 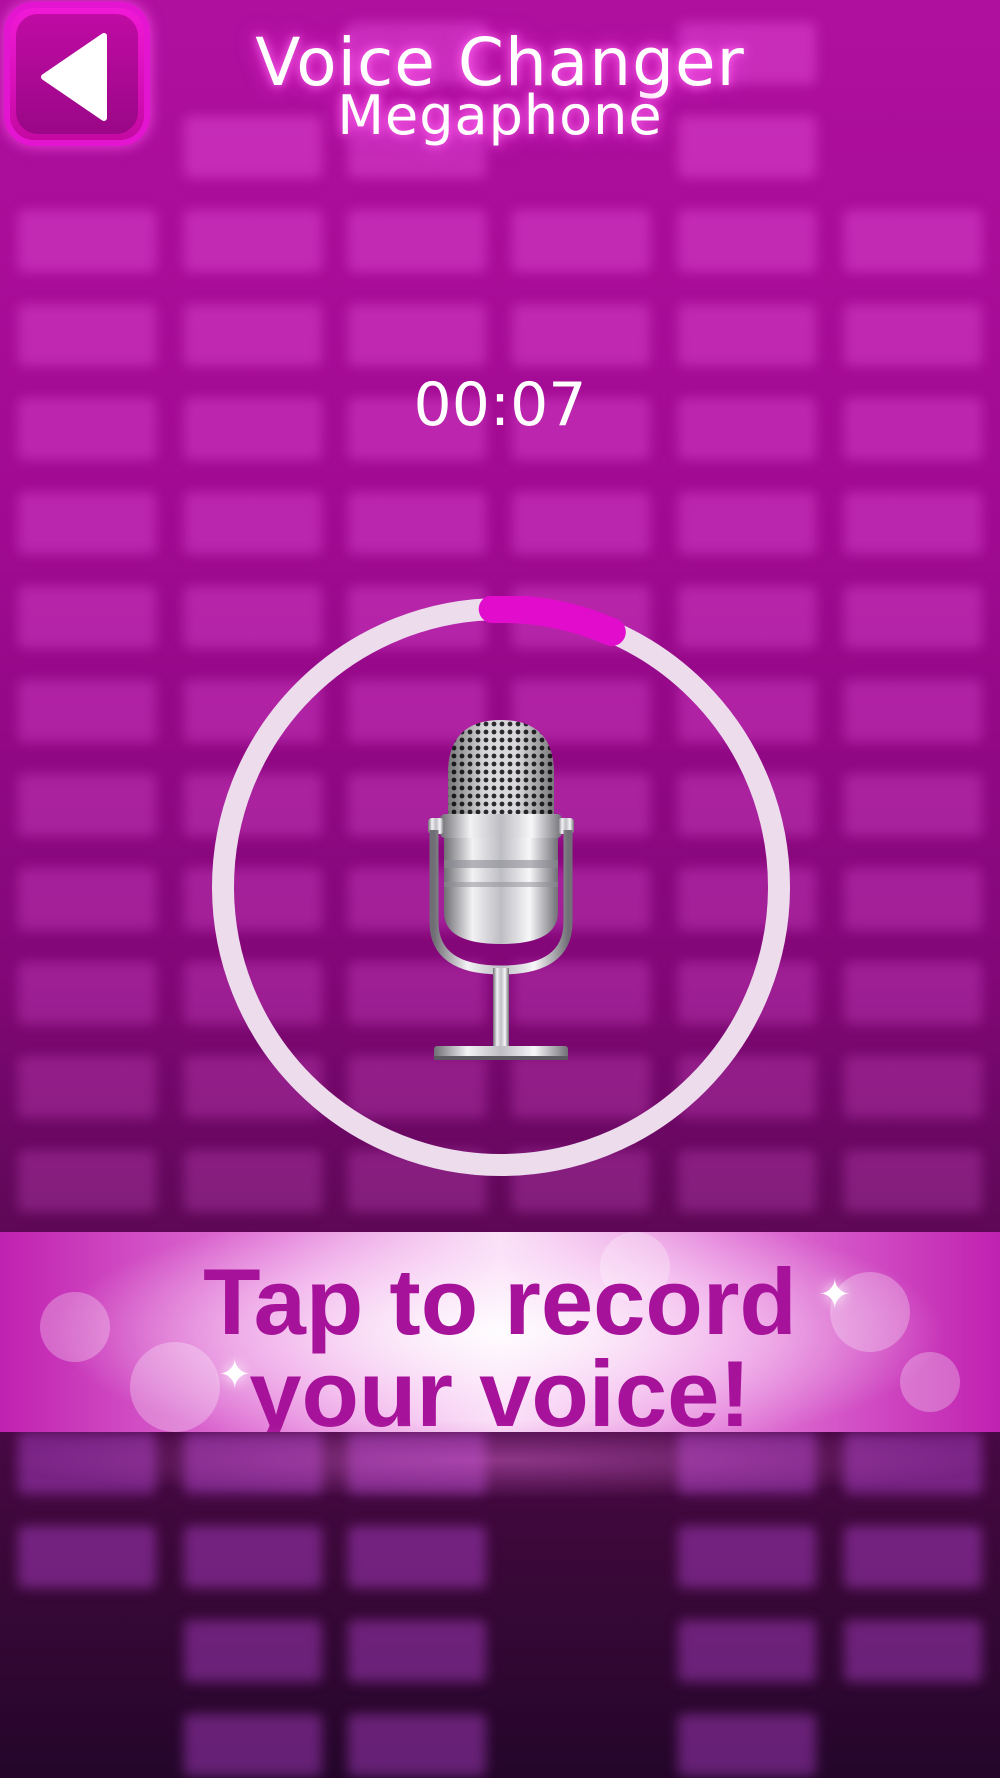 I want to click on banner-line-1: Tap to record, so click(x=500, y=1301).